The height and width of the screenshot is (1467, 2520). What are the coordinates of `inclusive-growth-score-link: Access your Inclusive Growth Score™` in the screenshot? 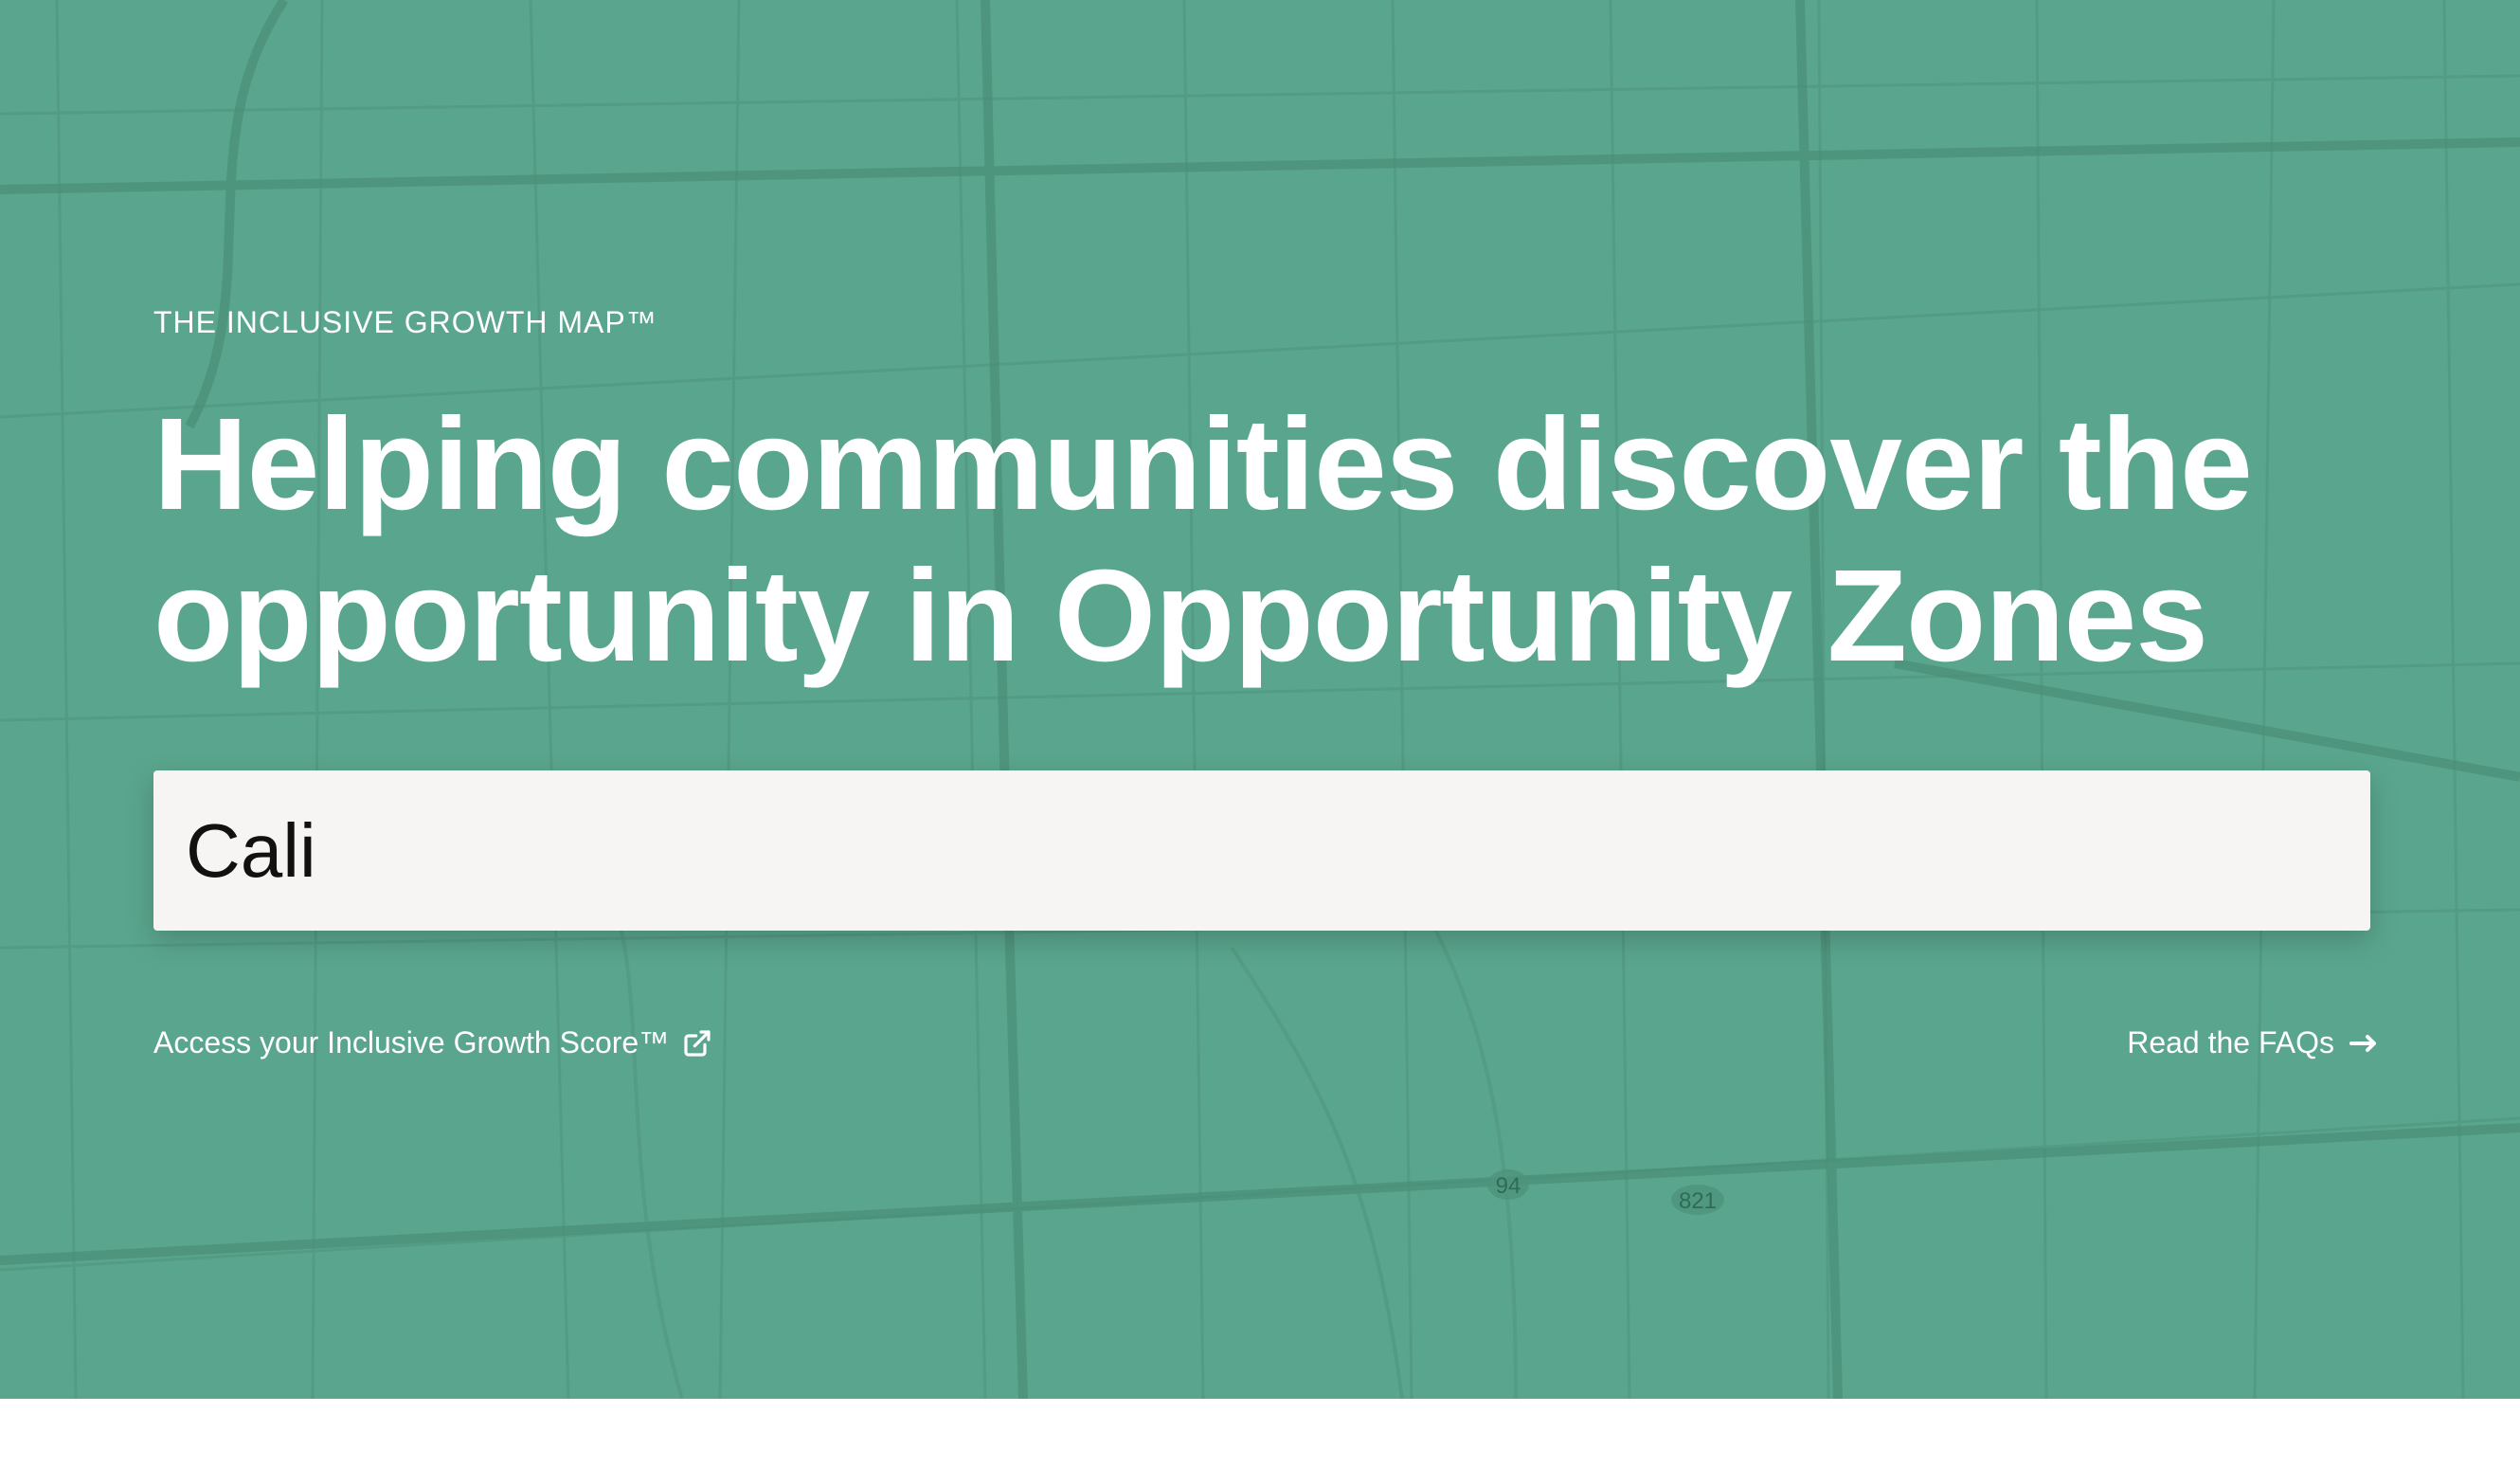 It's located at (432, 1042).